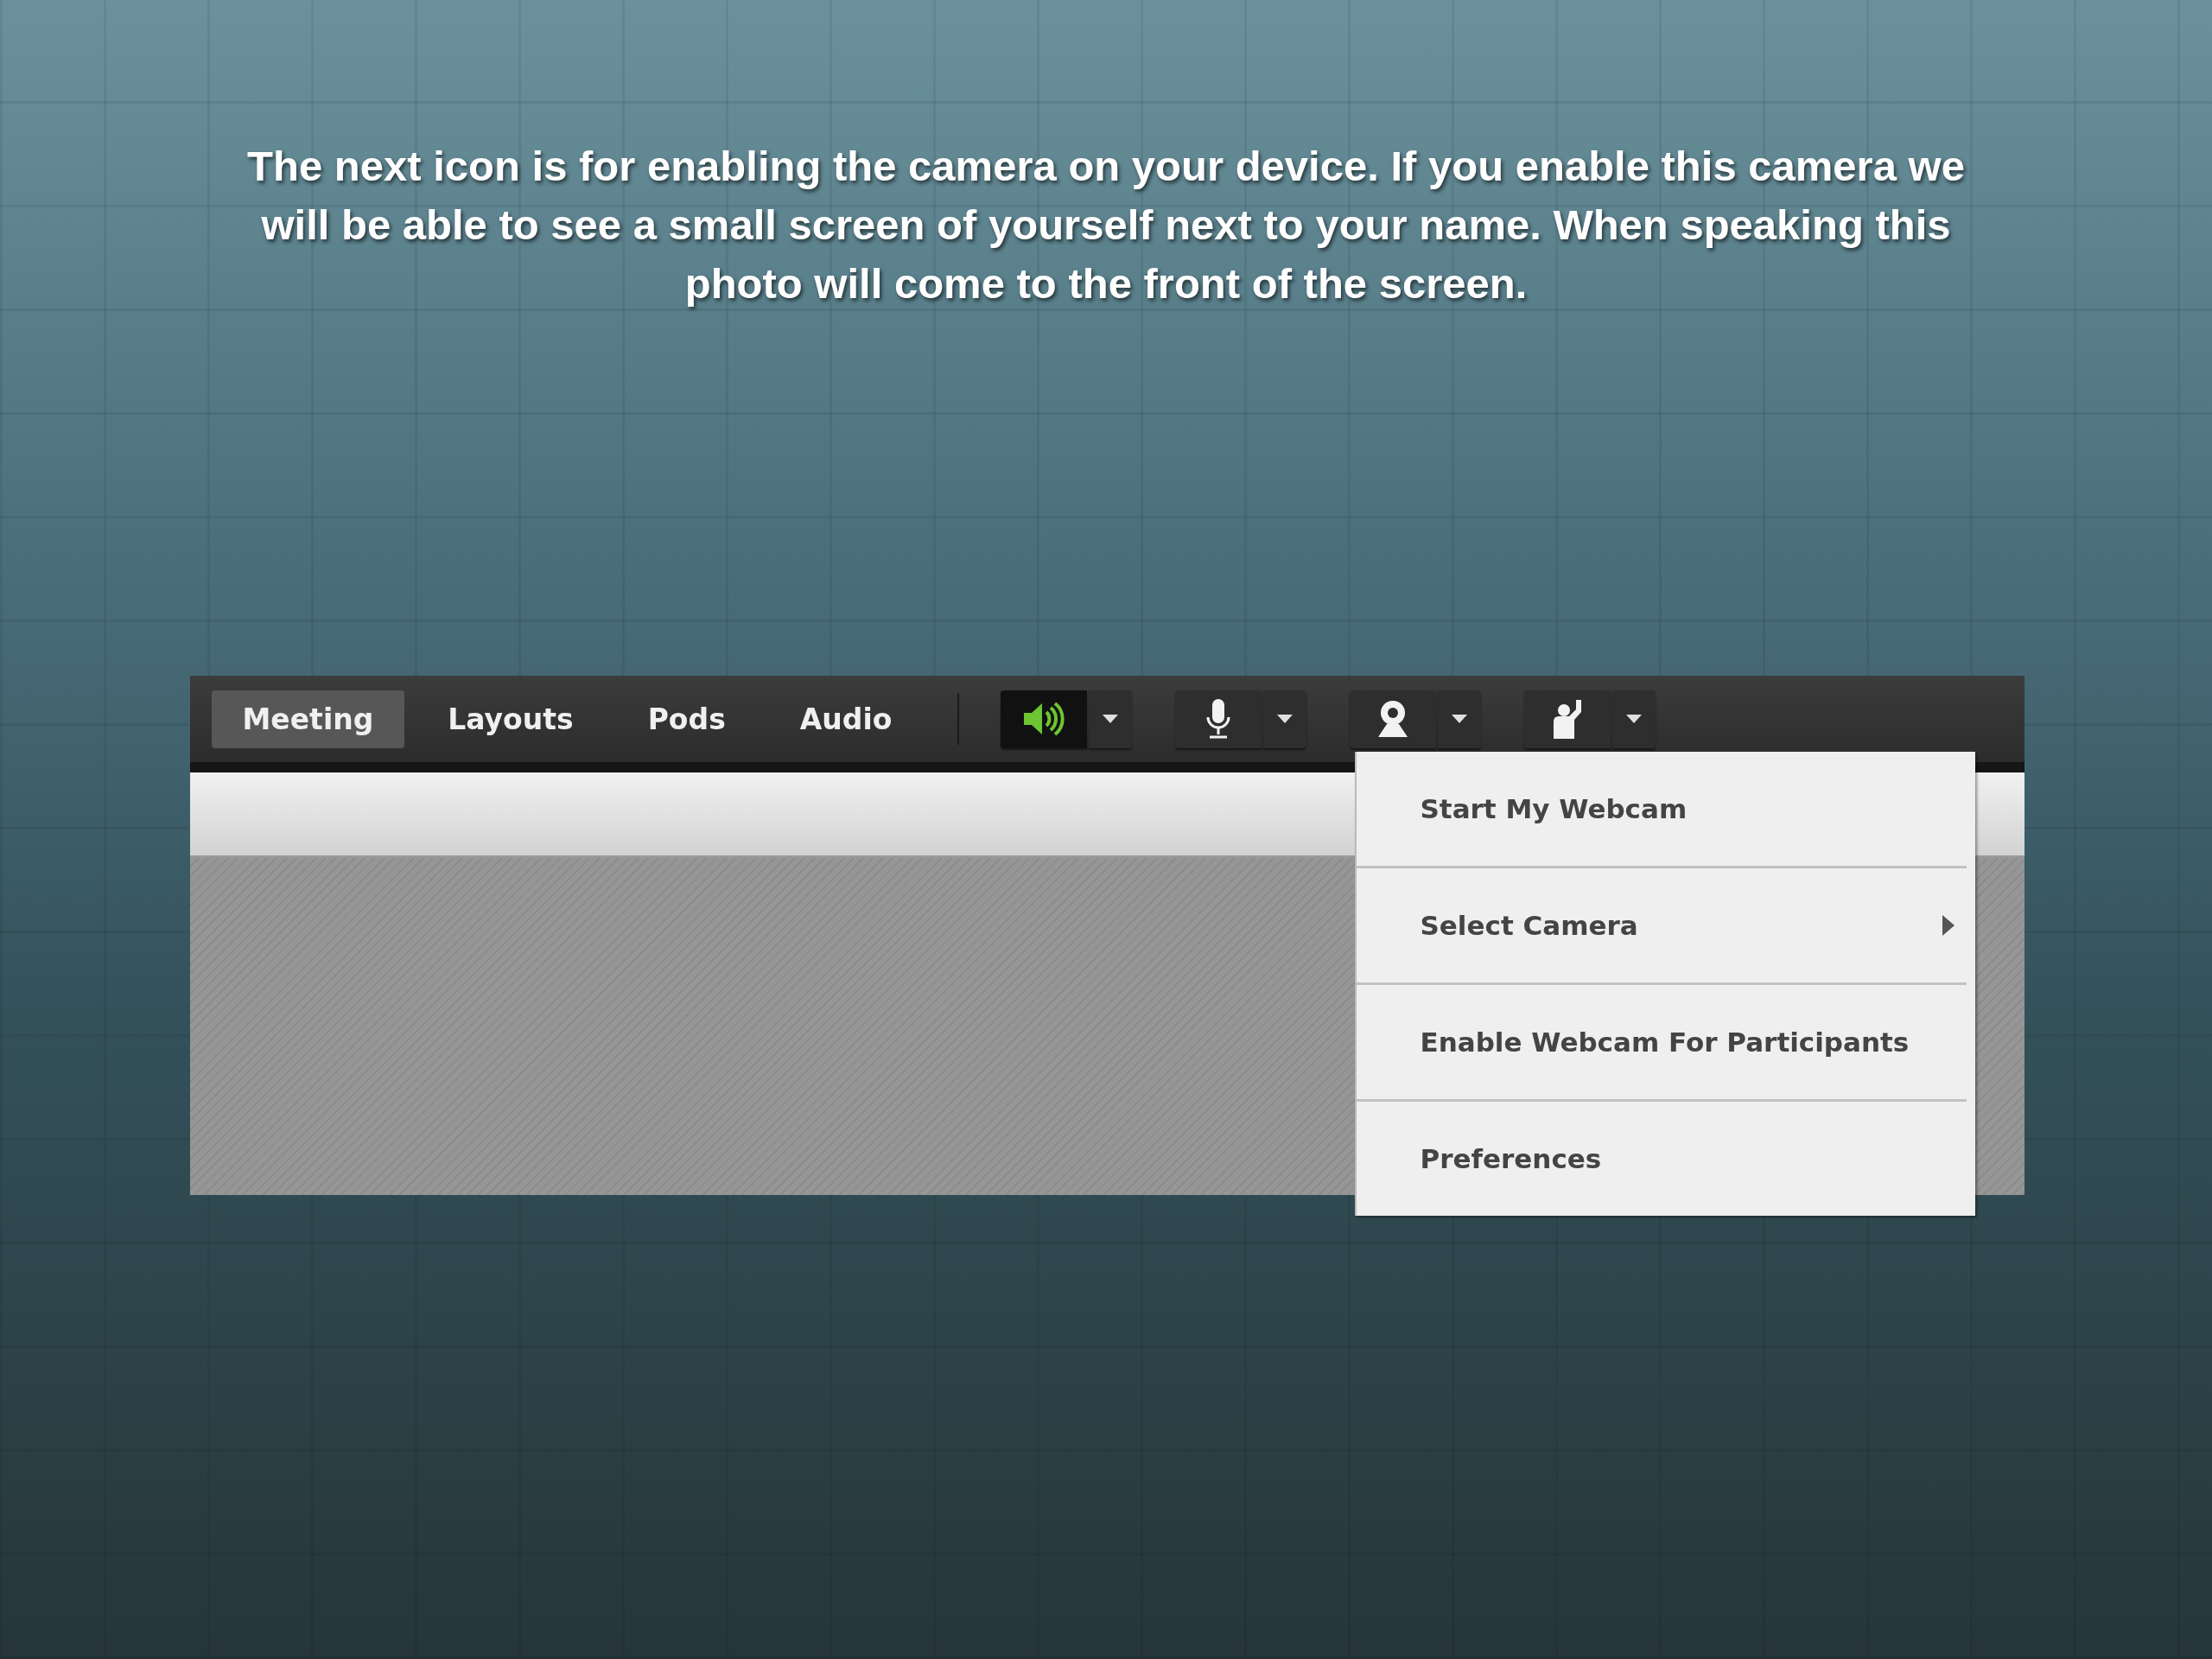 The image size is (2212, 1659). Describe the element at coordinates (1665, 1159) in the screenshot. I see `menu-item: Preferences` at that location.